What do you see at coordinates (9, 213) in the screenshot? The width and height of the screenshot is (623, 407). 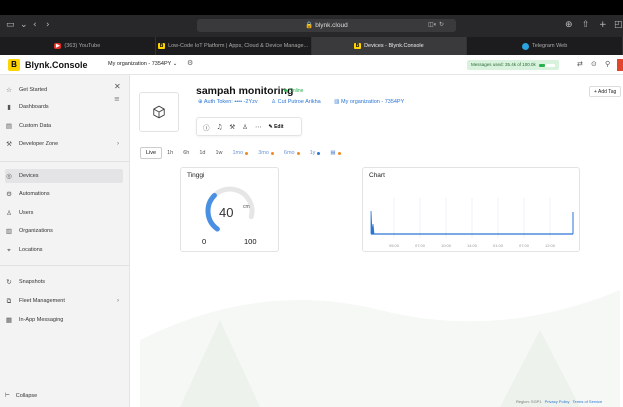 I see `users-icon: ♙` at bounding box center [9, 213].